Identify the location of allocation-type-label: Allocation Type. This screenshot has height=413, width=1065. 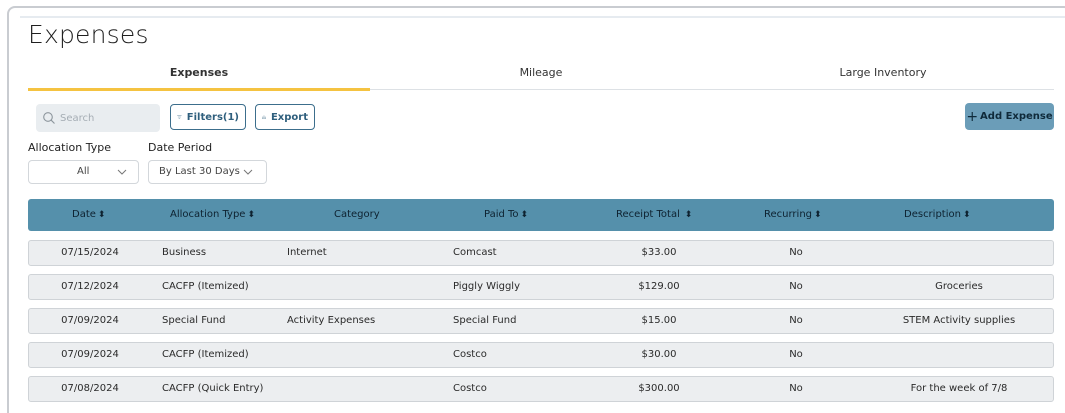
(69, 147).